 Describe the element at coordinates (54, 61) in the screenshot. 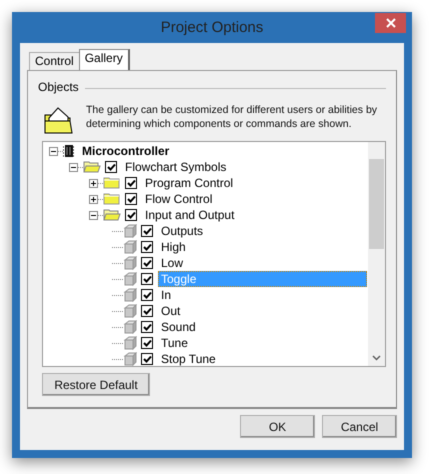

I see `tab: Control` at that location.